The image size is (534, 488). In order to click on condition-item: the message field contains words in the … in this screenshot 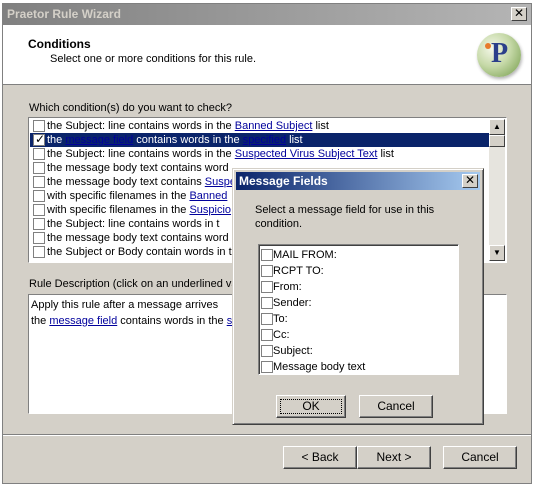, I will do `click(260, 139)`.